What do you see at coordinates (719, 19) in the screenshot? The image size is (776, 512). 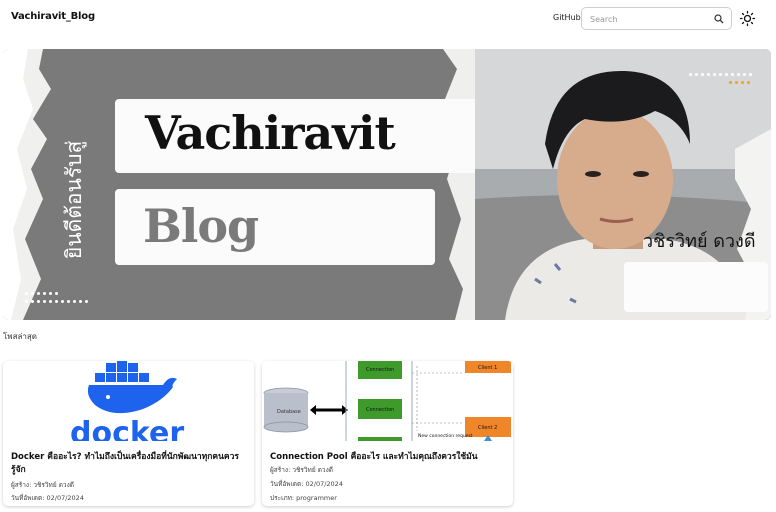 I see `search-icon` at bounding box center [719, 19].